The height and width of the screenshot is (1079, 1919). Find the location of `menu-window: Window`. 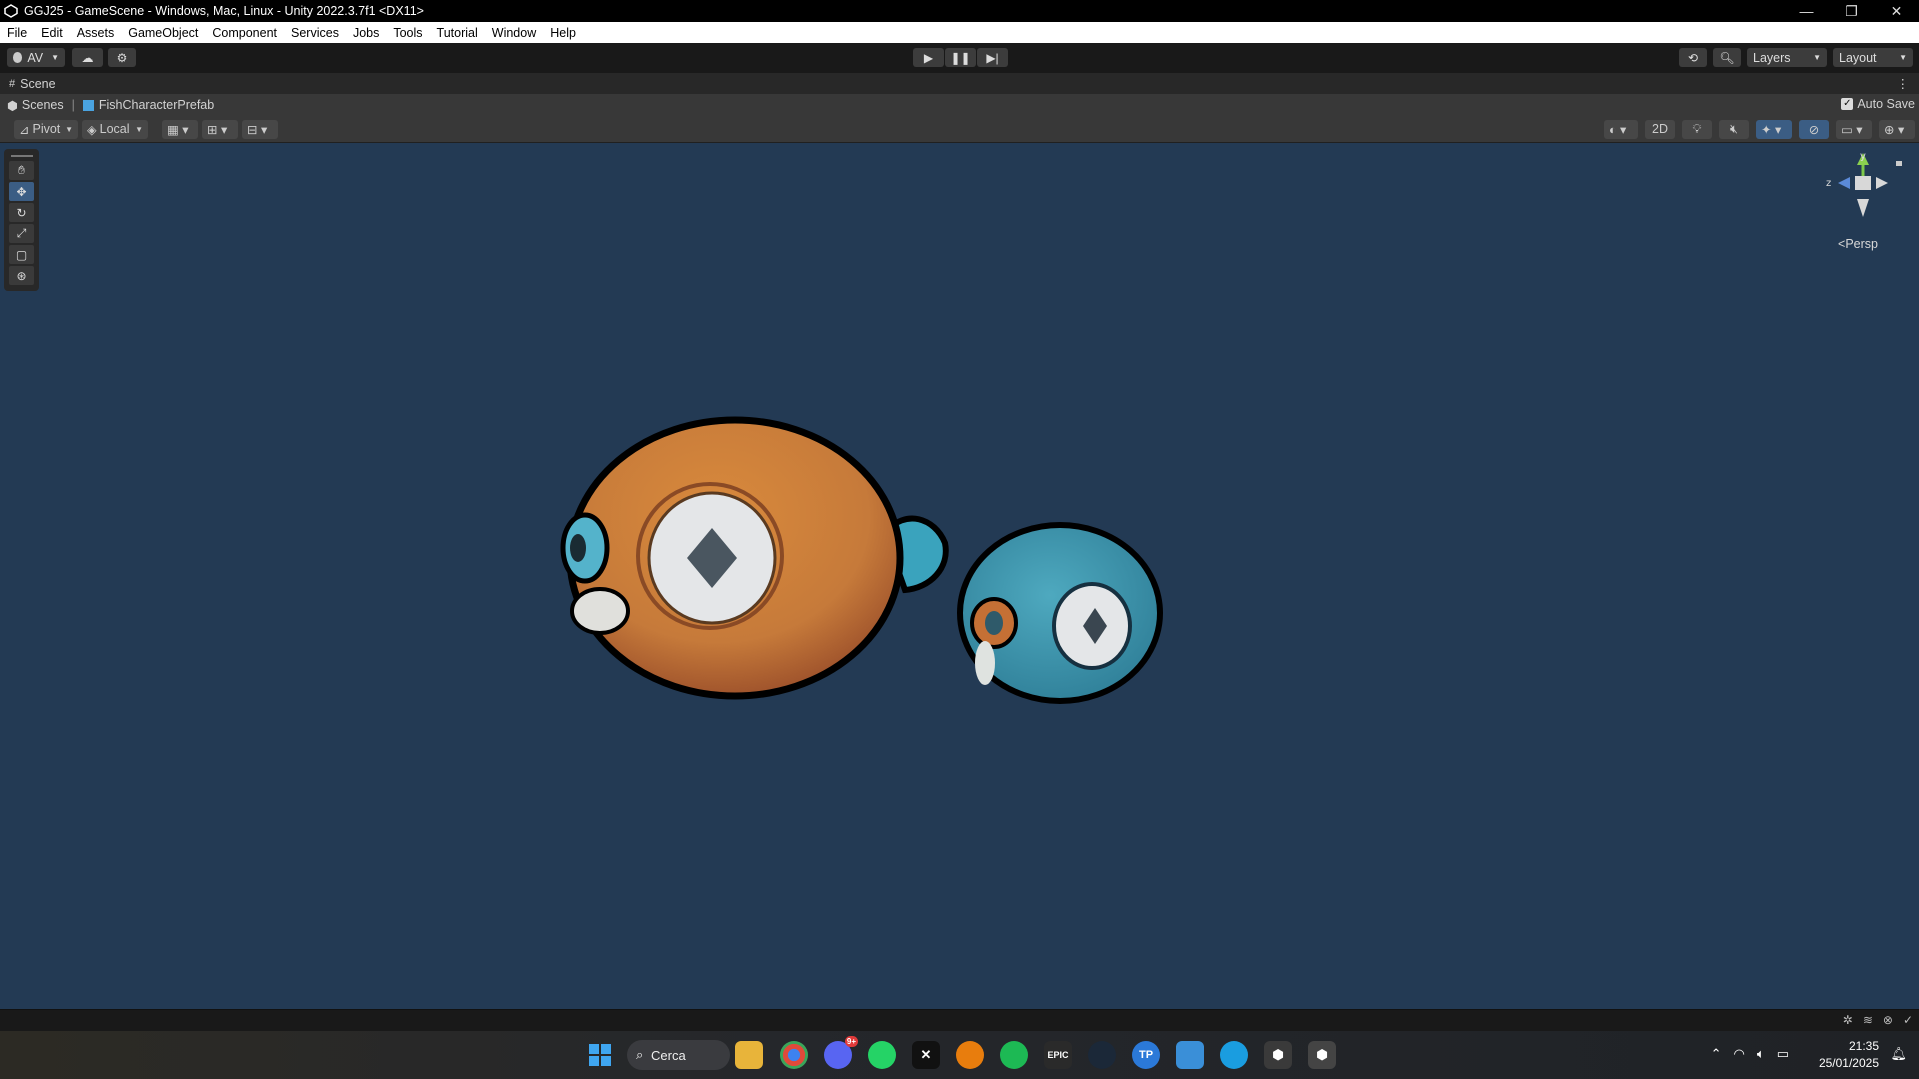

menu-window: Window is located at coordinates (514, 33).